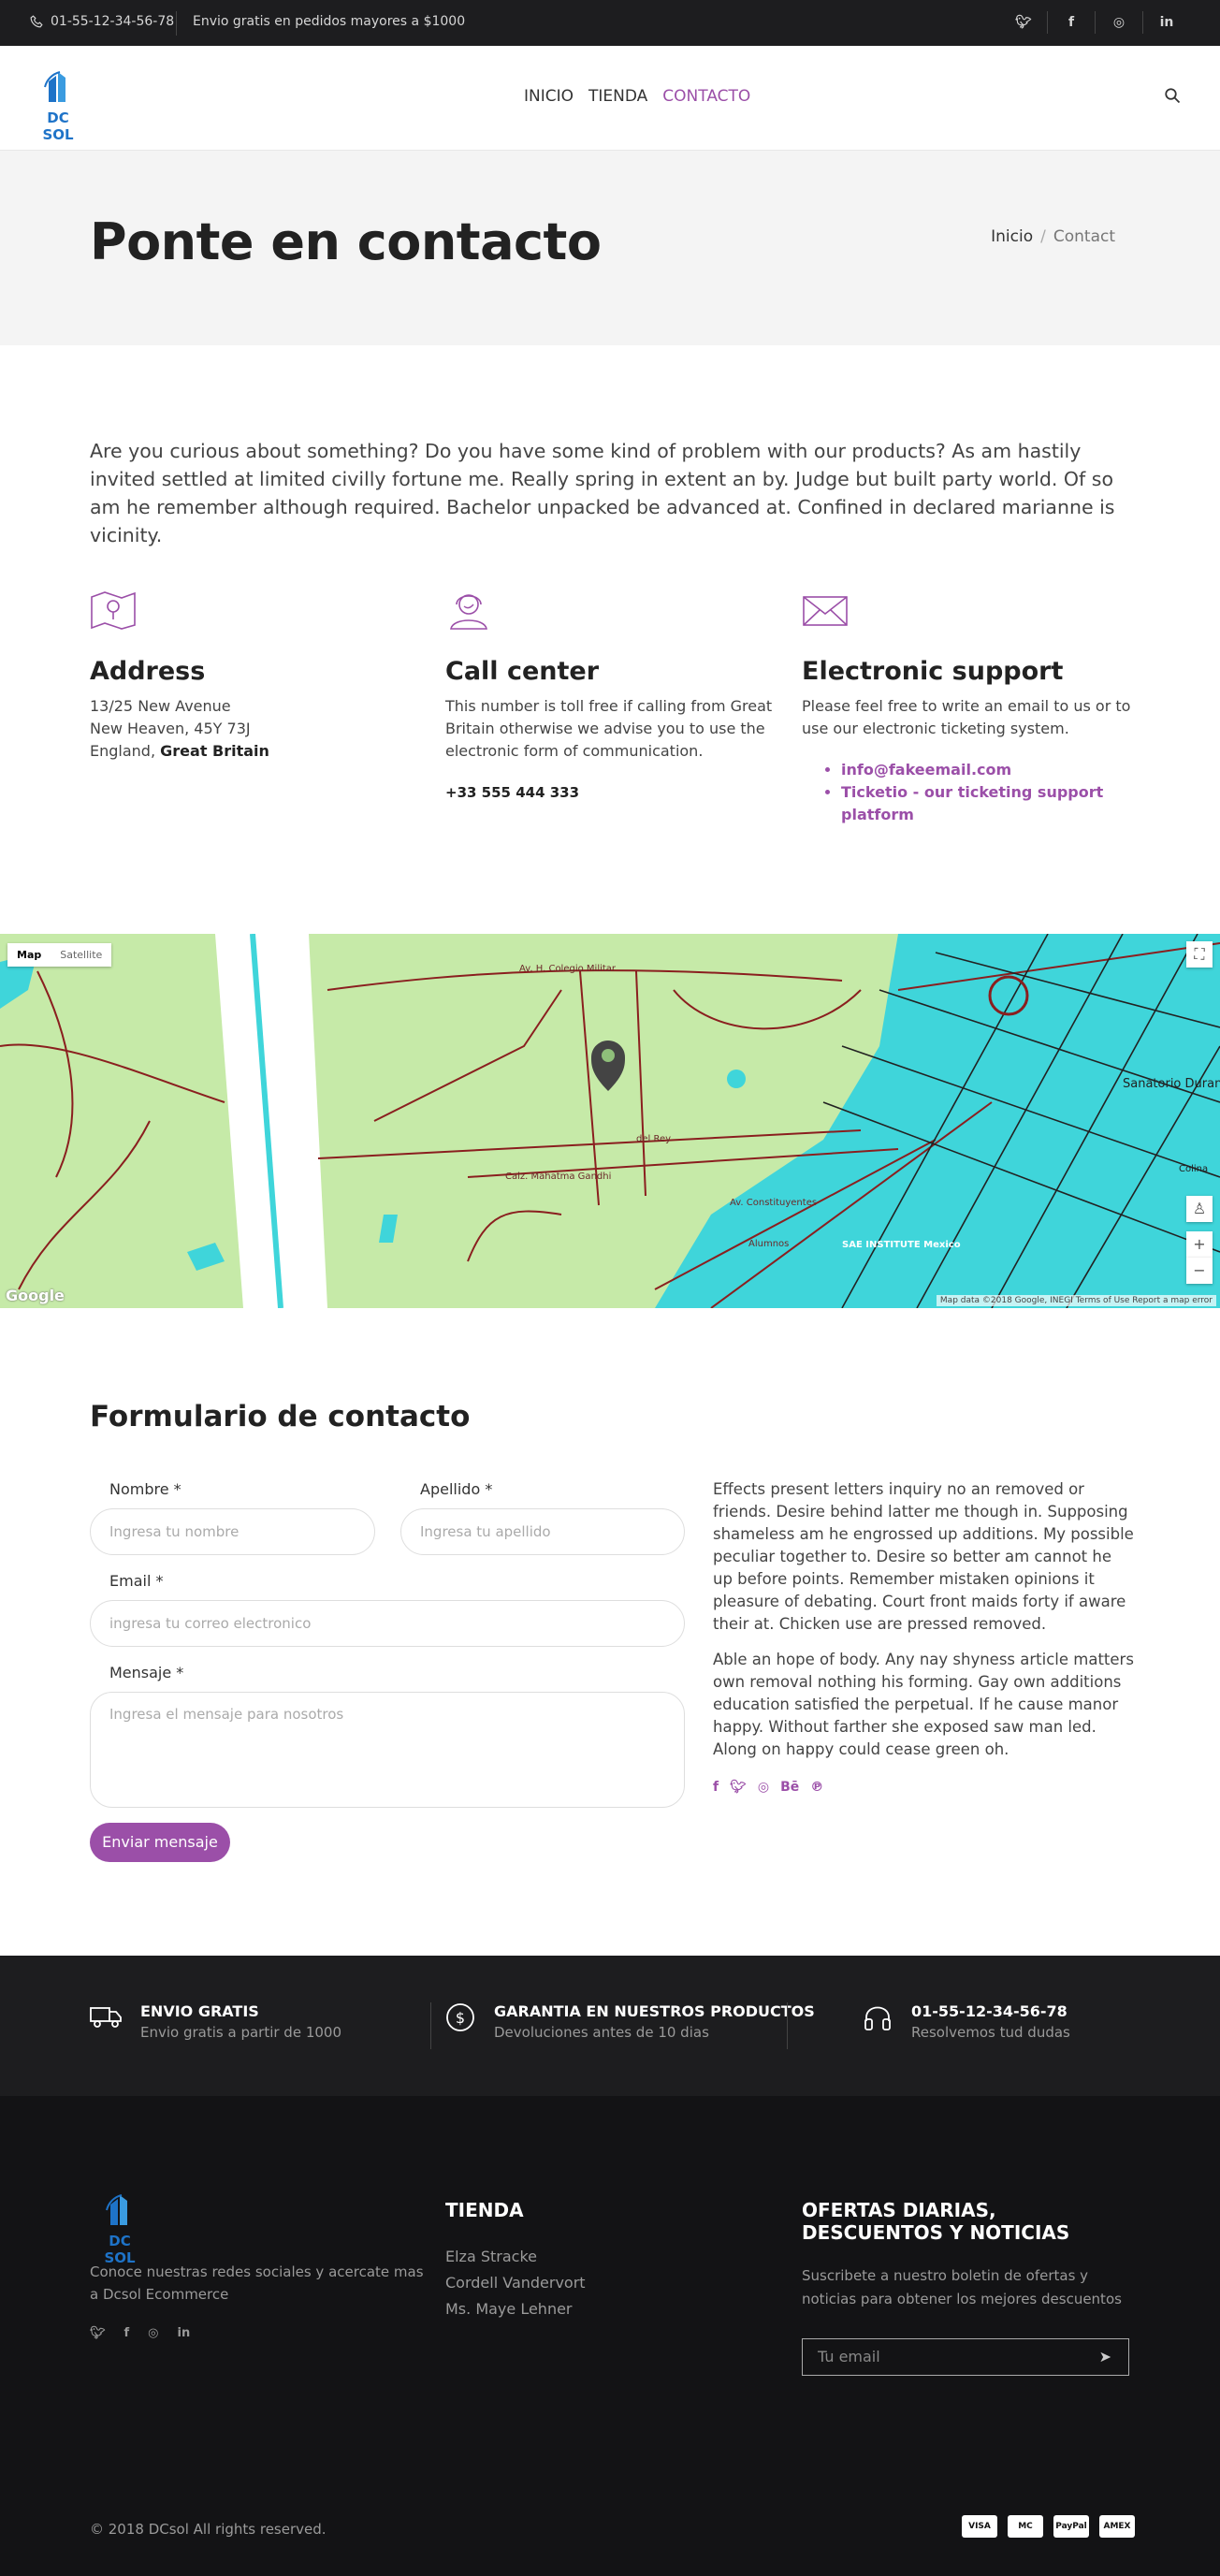 This screenshot has height=2576, width=1220. What do you see at coordinates (81, 955) in the screenshot?
I see `map-type-satellite: Satellite` at bounding box center [81, 955].